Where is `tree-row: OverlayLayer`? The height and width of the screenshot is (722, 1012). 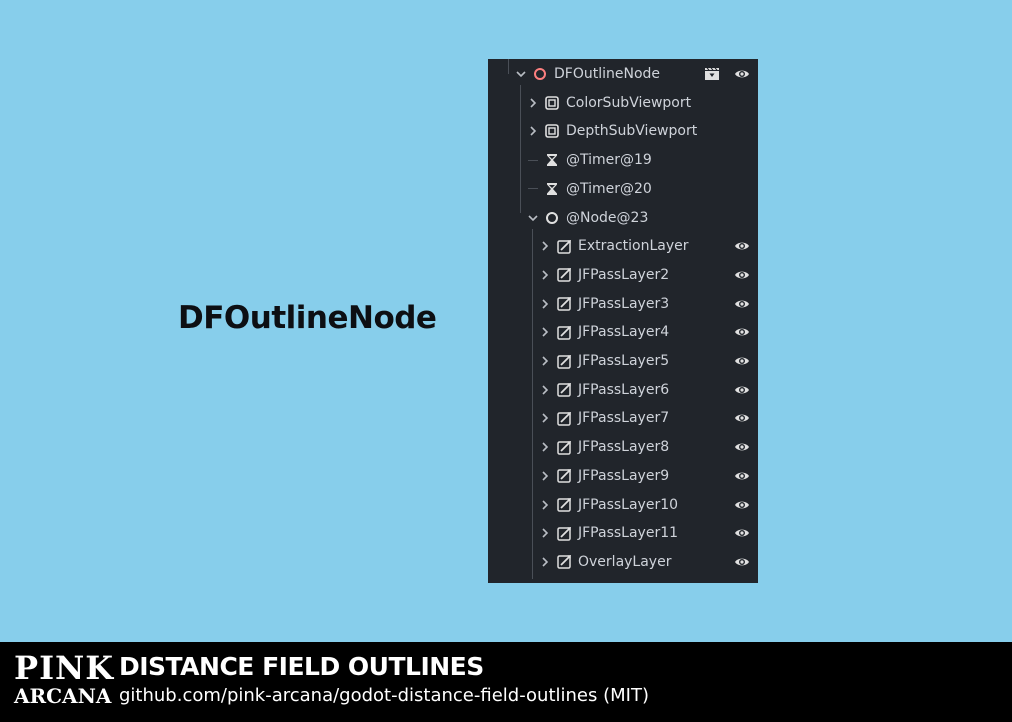
tree-row: OverlayLayer is located at coordinates (623, 562).